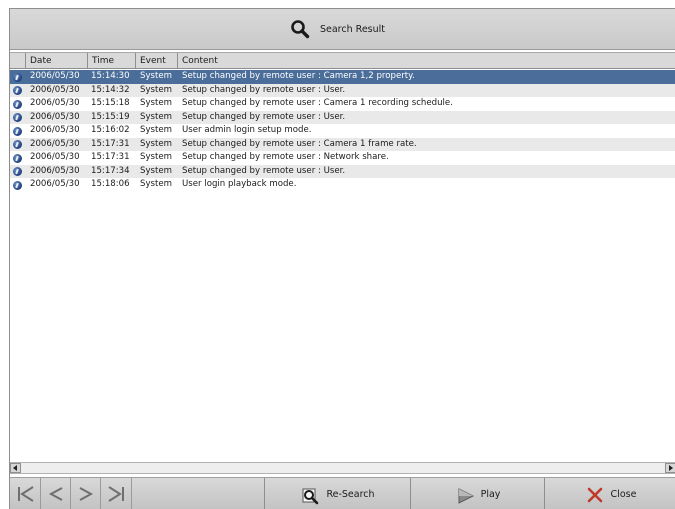 This screenshot has width=675, height=509. I want to click on cell-time: 15:15:19, so click(110, 116).